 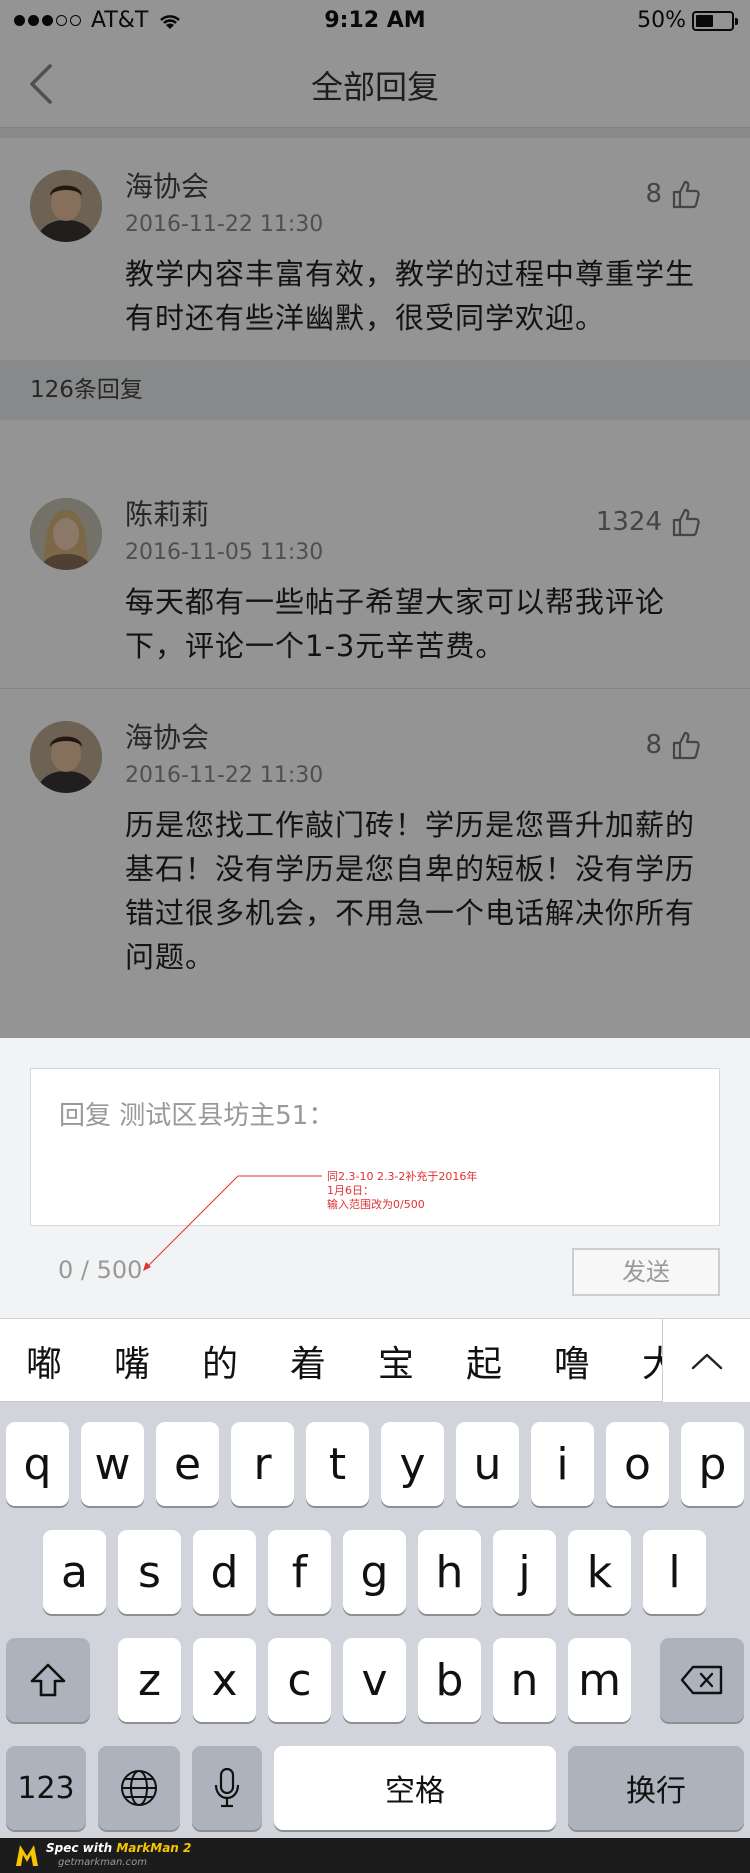 I want to click on key-c: c, so click(x=299, y=1680).